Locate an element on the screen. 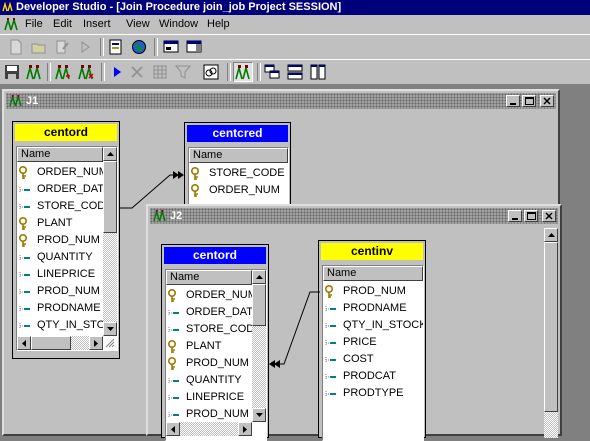 The image size is (590, 441). join-link is located at coordinates (296, 331).